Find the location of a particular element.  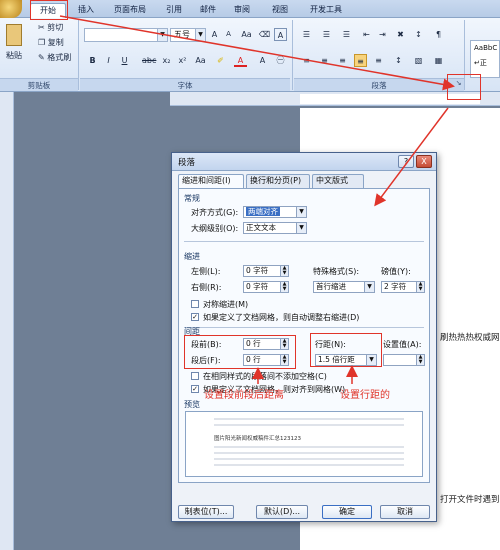

decrease-indent-icon: ⇤ is located at coordinates (366, 34).